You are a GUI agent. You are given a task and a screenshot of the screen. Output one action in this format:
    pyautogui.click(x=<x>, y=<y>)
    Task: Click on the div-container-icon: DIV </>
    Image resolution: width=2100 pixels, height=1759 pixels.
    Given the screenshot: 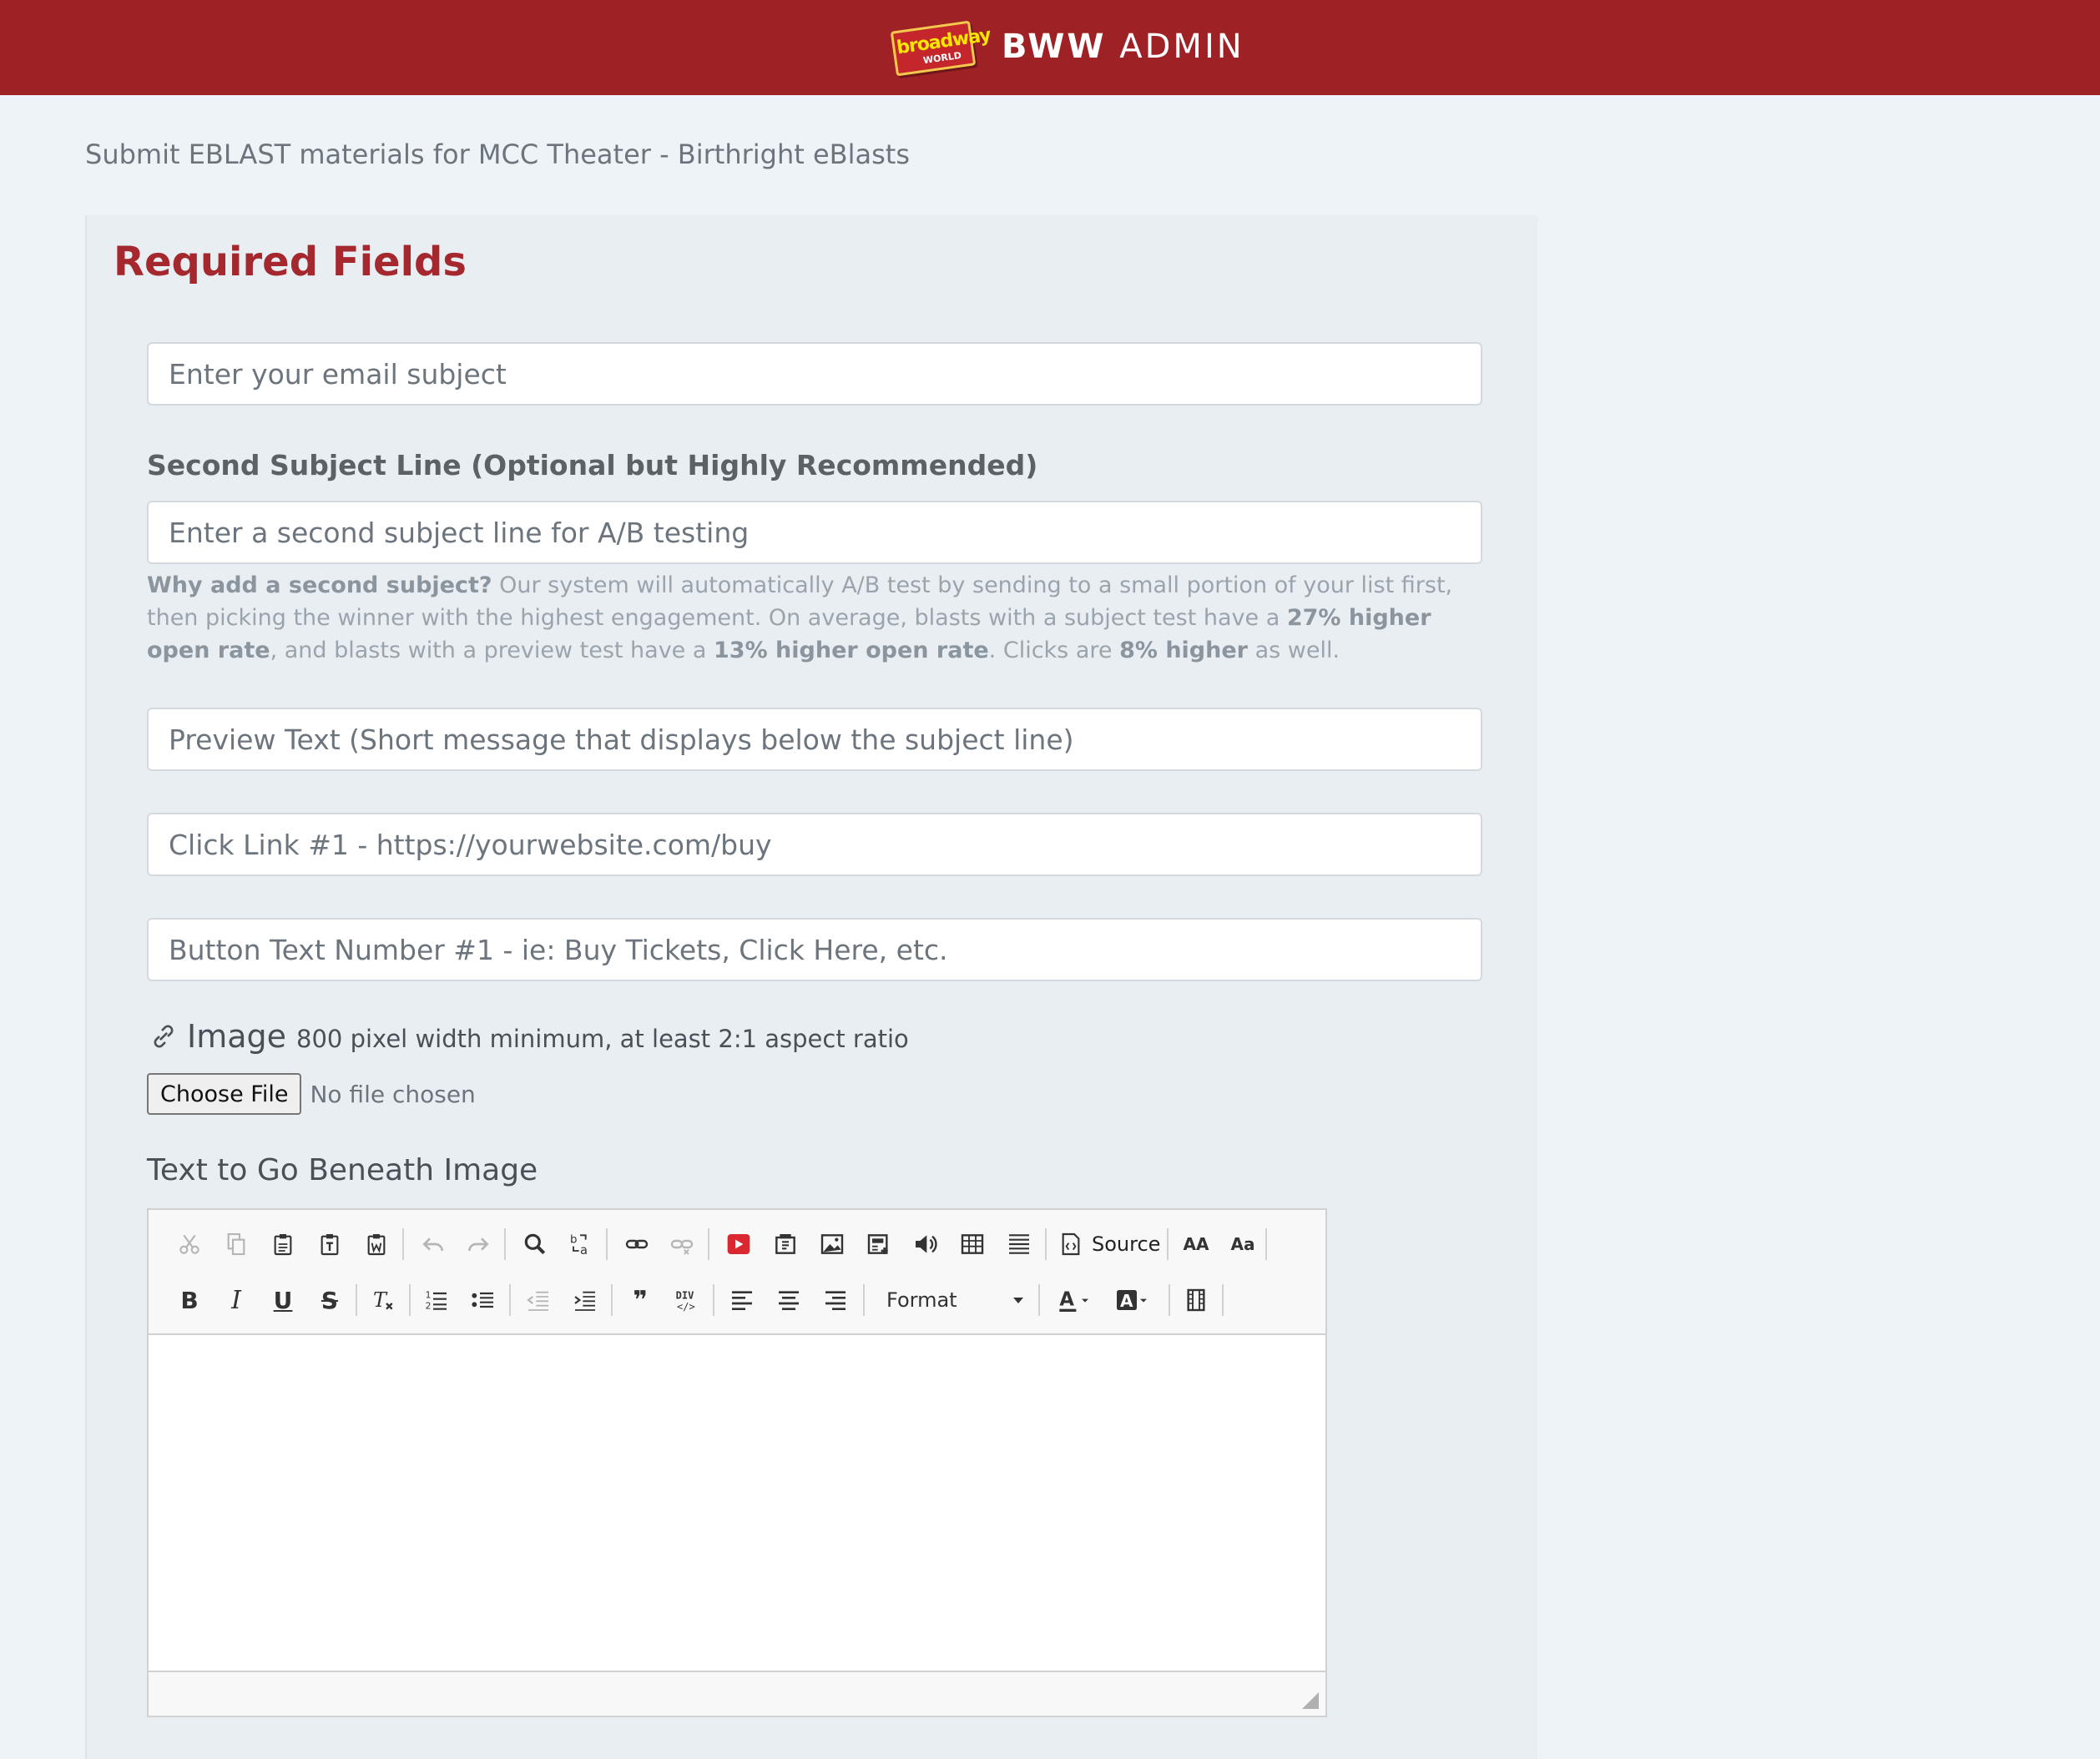 What is the action you would take?
    pyautogui.click(x=687, y=1300)
    